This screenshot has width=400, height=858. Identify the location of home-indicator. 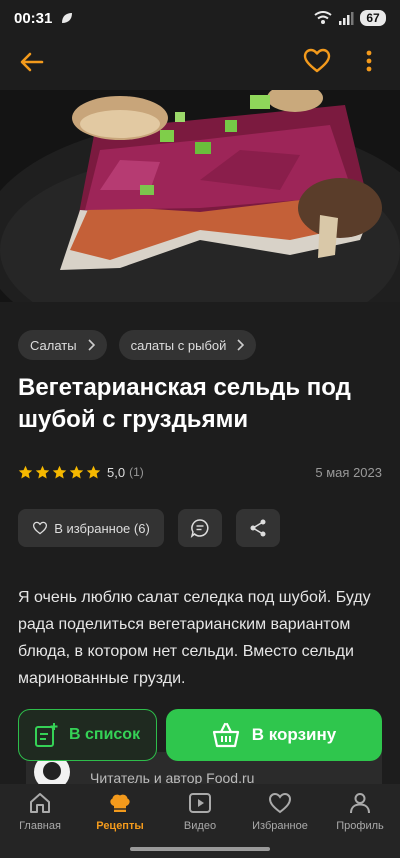
(200, 849).